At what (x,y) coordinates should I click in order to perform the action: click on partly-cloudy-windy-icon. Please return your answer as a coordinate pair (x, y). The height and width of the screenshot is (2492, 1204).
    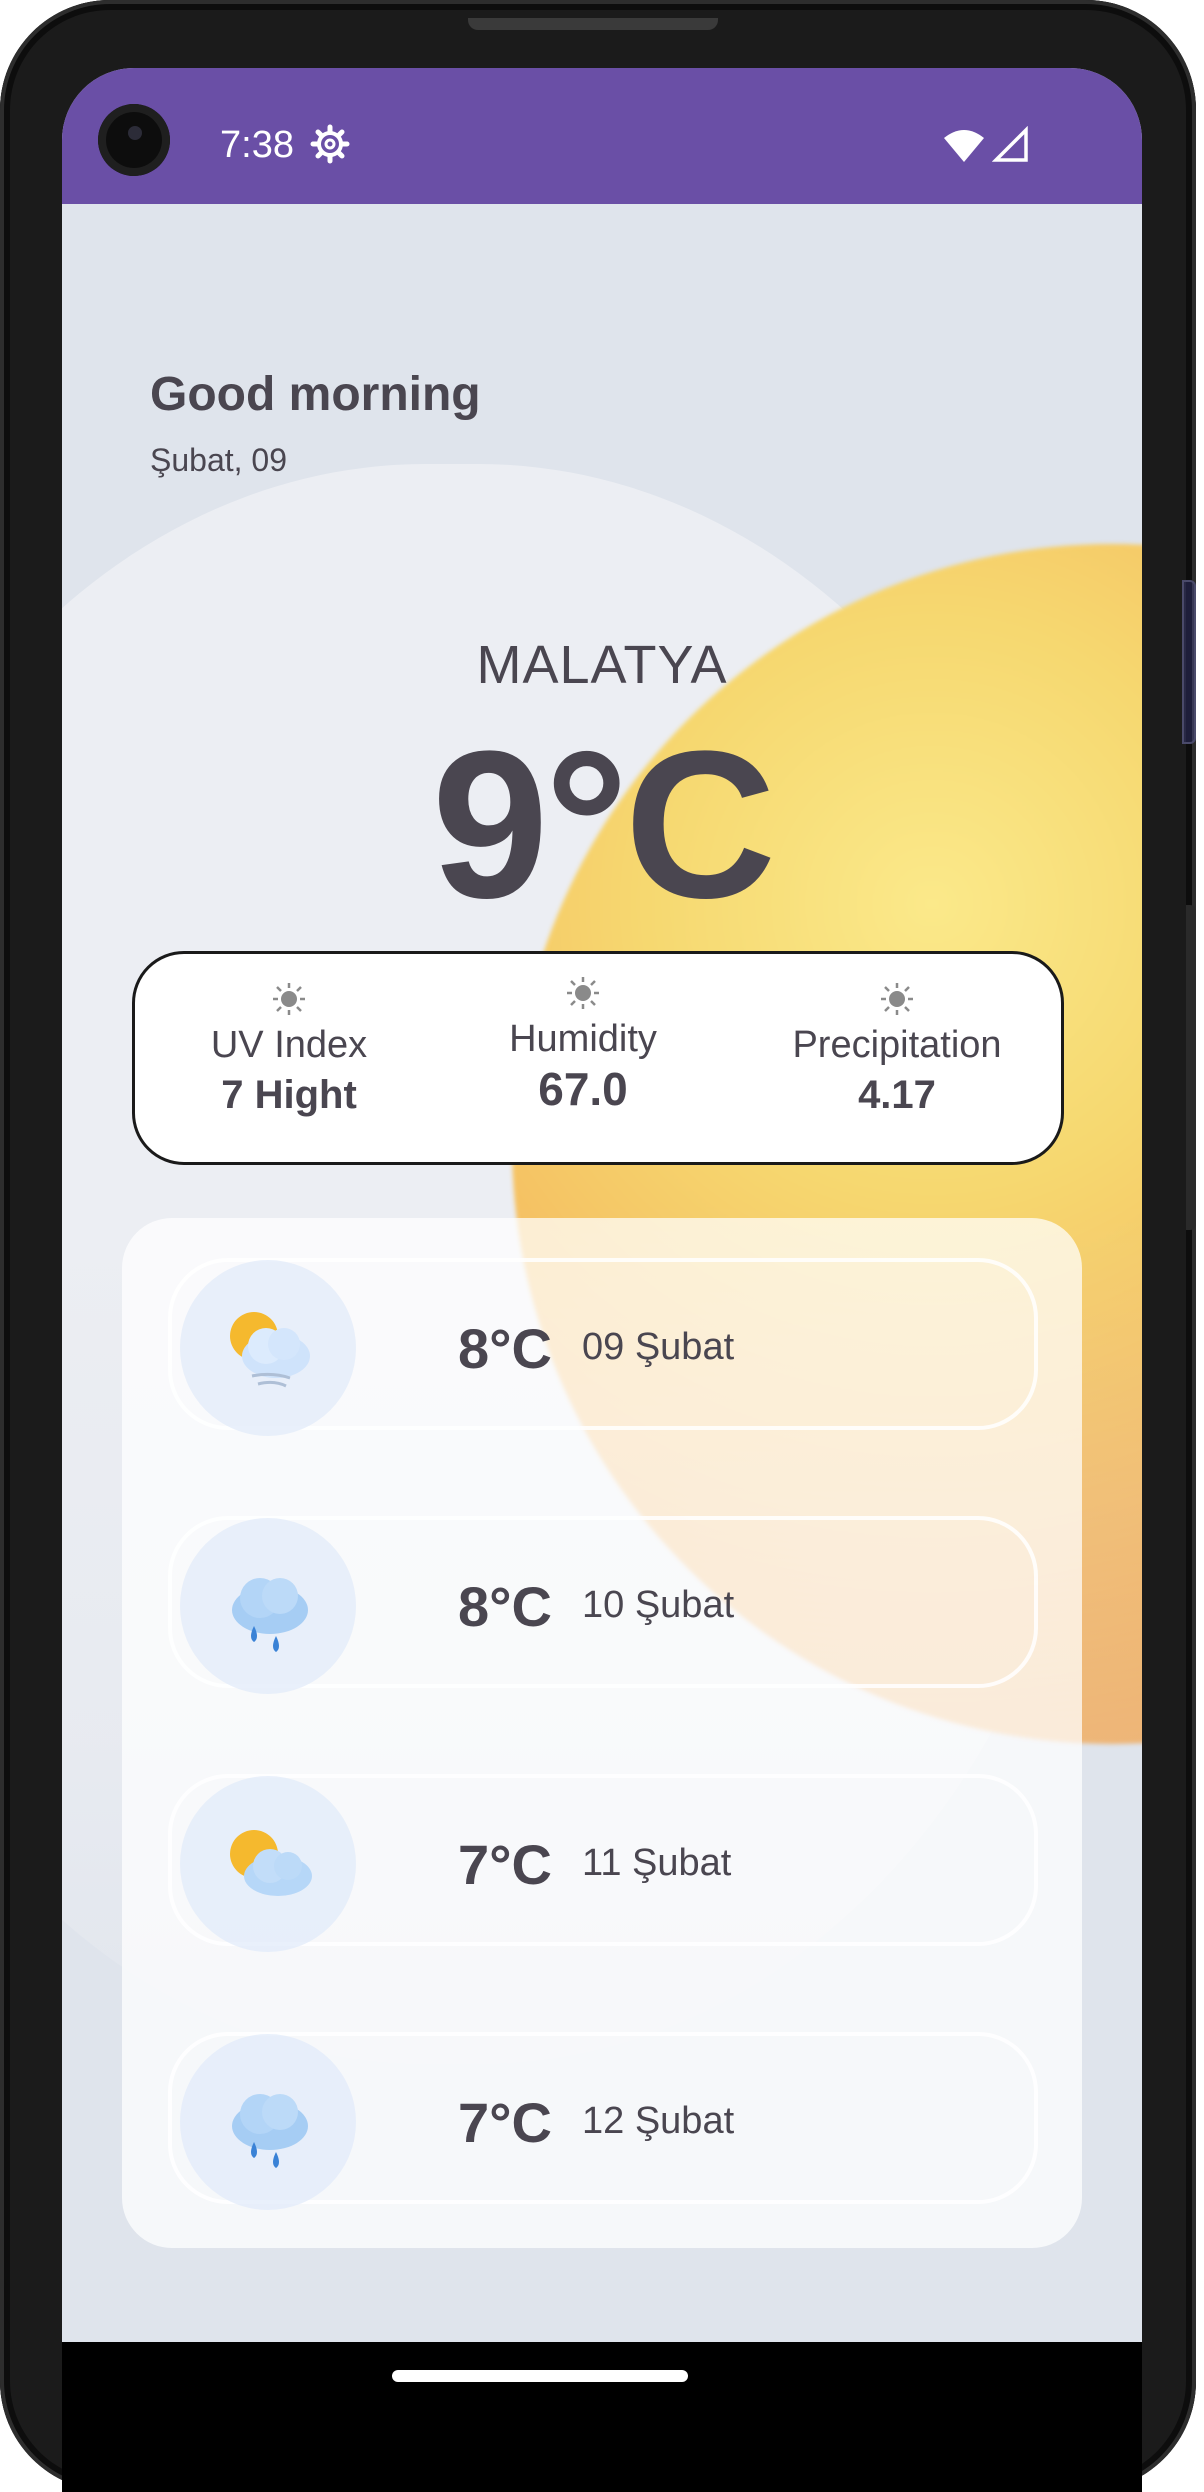
    Looking at the image, I should click on (270, 1350).